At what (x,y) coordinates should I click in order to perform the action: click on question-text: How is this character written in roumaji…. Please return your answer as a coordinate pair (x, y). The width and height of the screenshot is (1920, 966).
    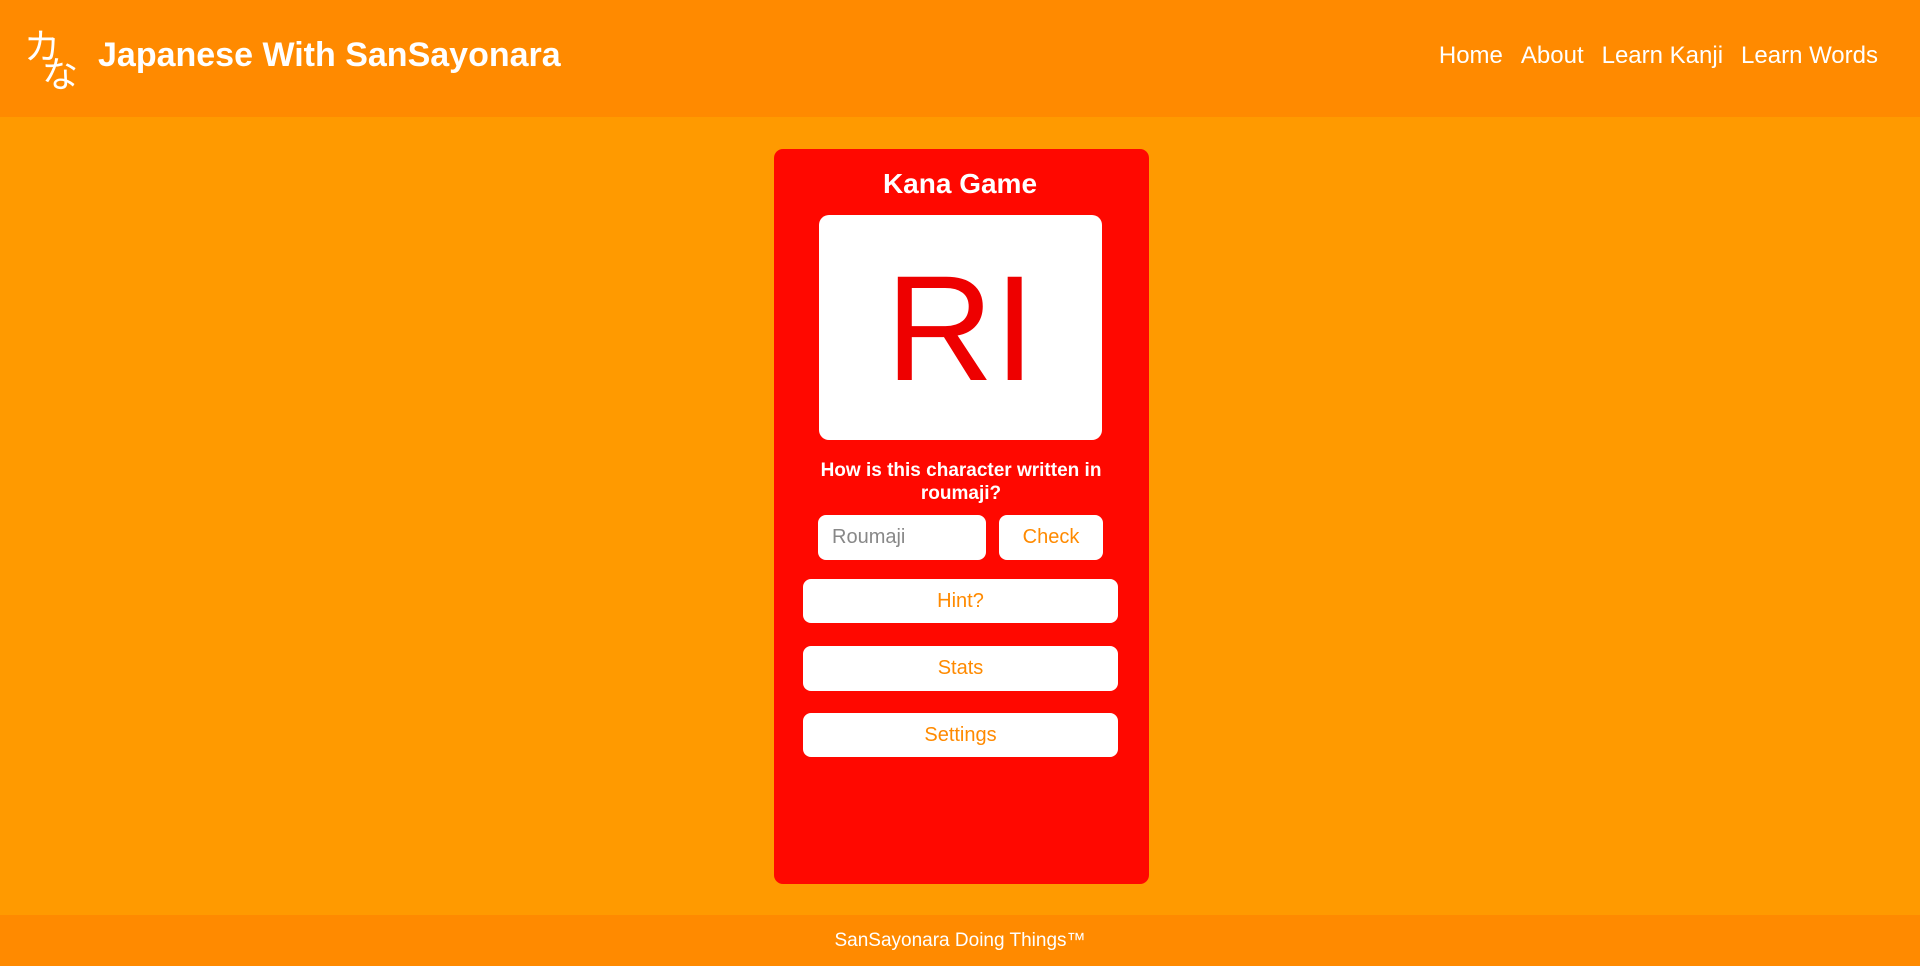
    Looking at the image, I should click on (961, 482).